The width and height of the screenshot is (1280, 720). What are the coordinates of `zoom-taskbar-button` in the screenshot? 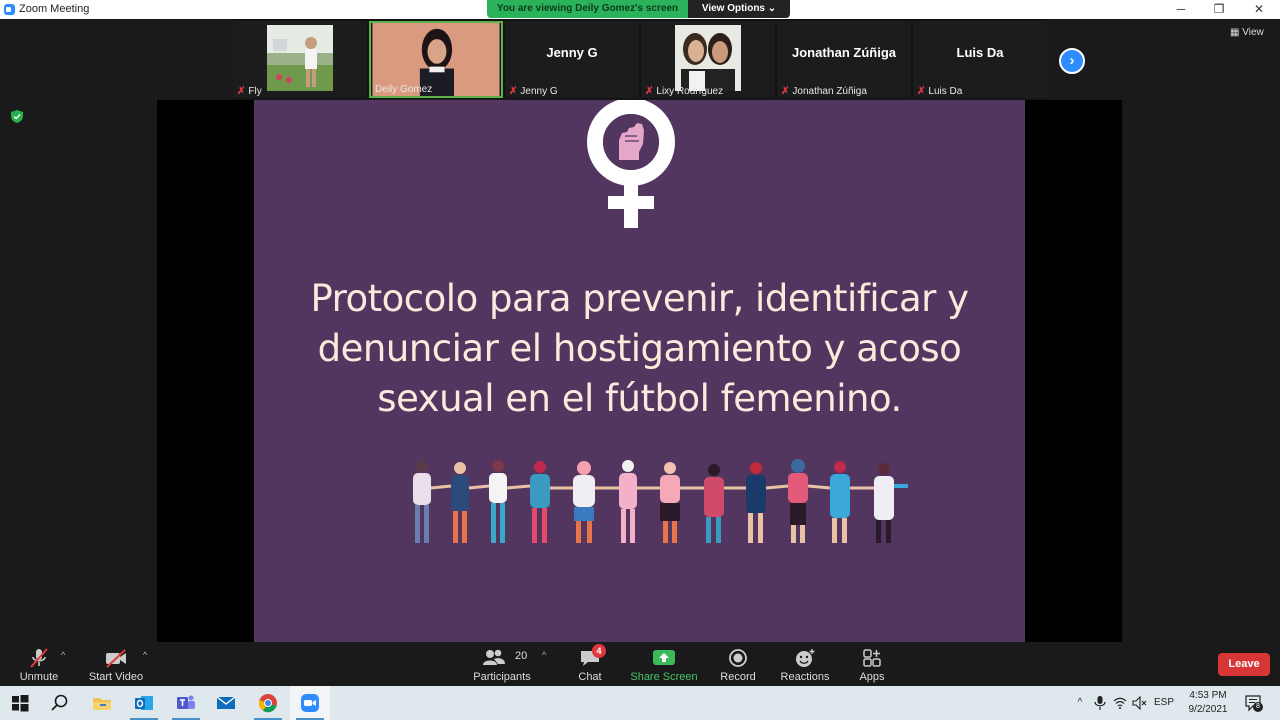 It's located at (310, 703).